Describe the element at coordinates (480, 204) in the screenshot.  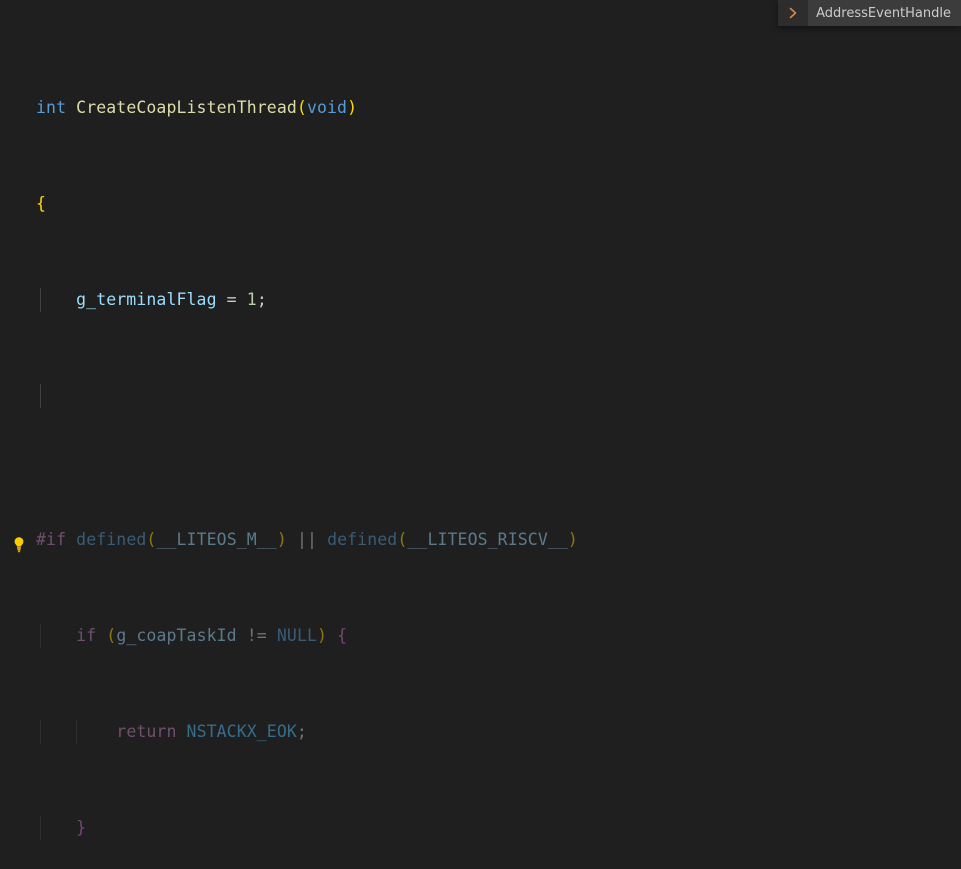
I see `code-line: {` at that location.